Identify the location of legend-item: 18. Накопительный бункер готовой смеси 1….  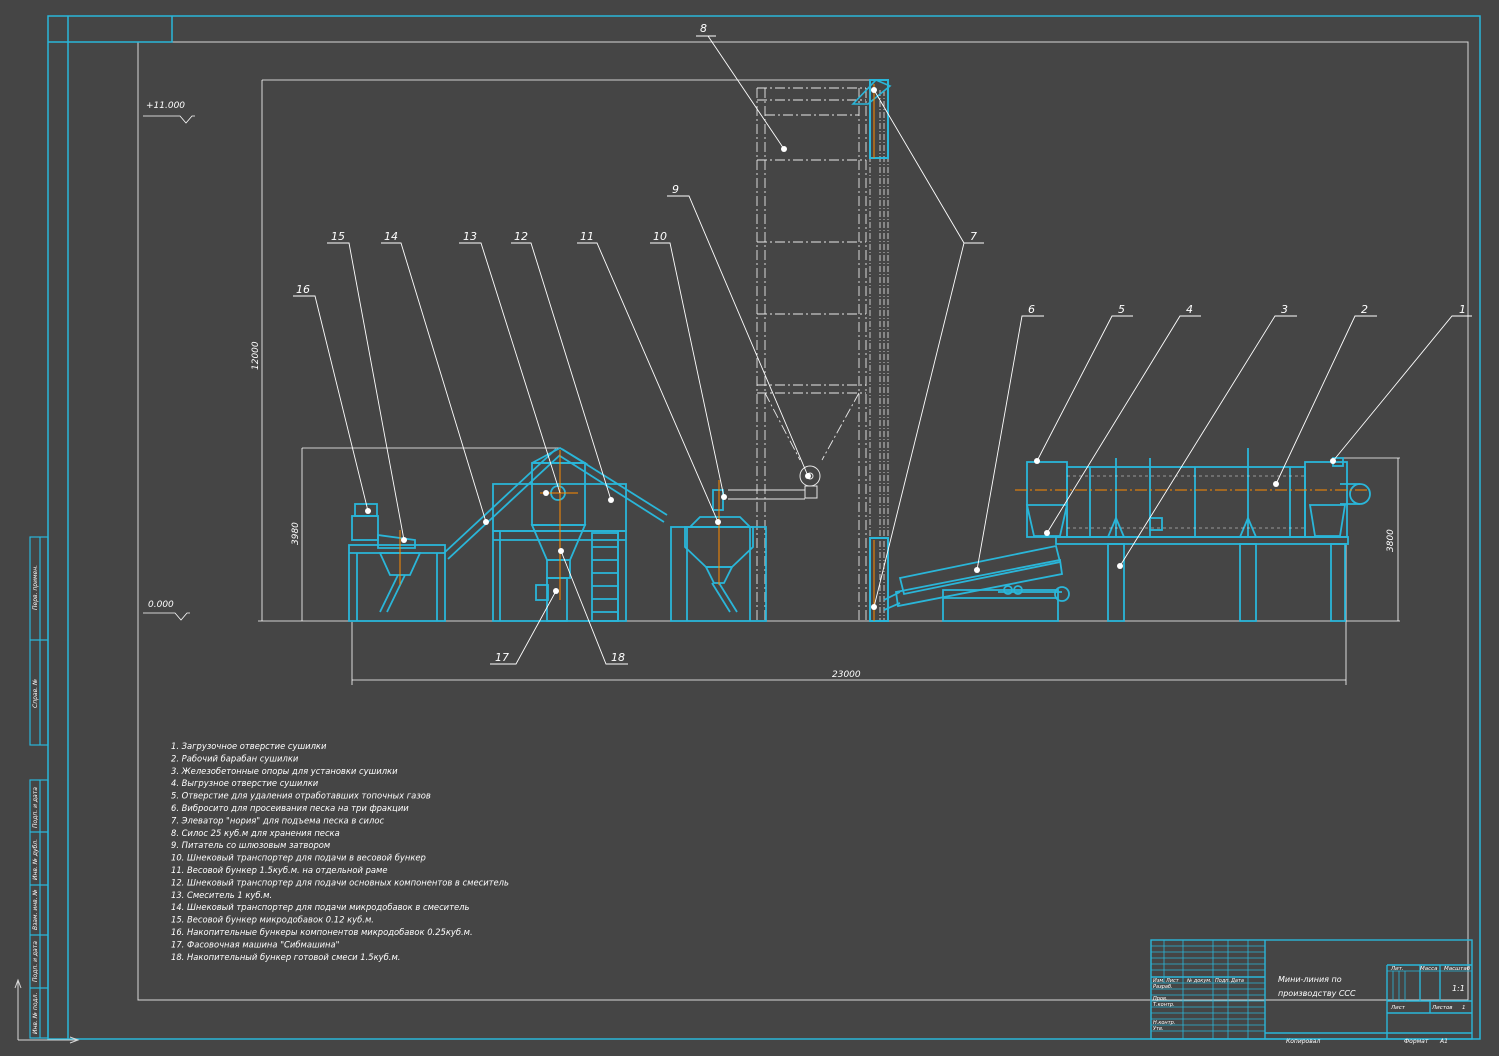
(285, 957).